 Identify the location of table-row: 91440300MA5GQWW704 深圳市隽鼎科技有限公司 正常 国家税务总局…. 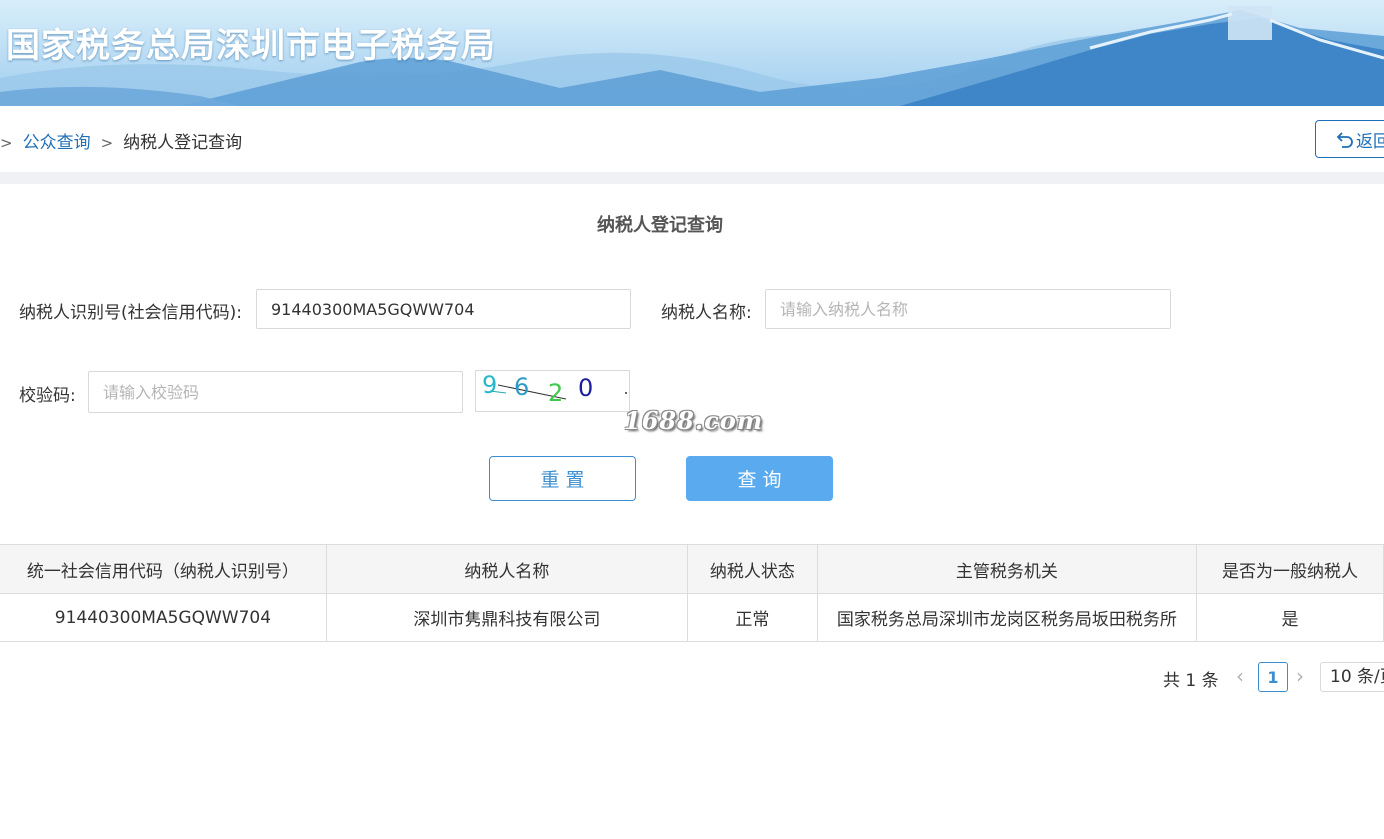
(692, 617).